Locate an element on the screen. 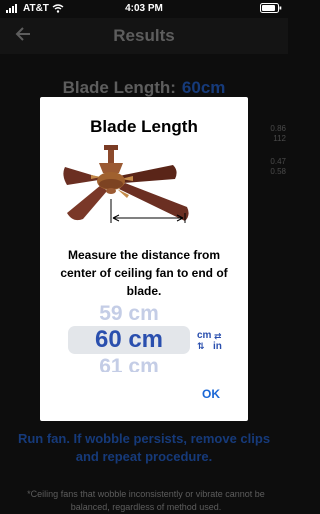 This screenshot has width=320, height=514. length-picker: 59 cm 60 cm 61 cm is located at coordinates (129, 338).